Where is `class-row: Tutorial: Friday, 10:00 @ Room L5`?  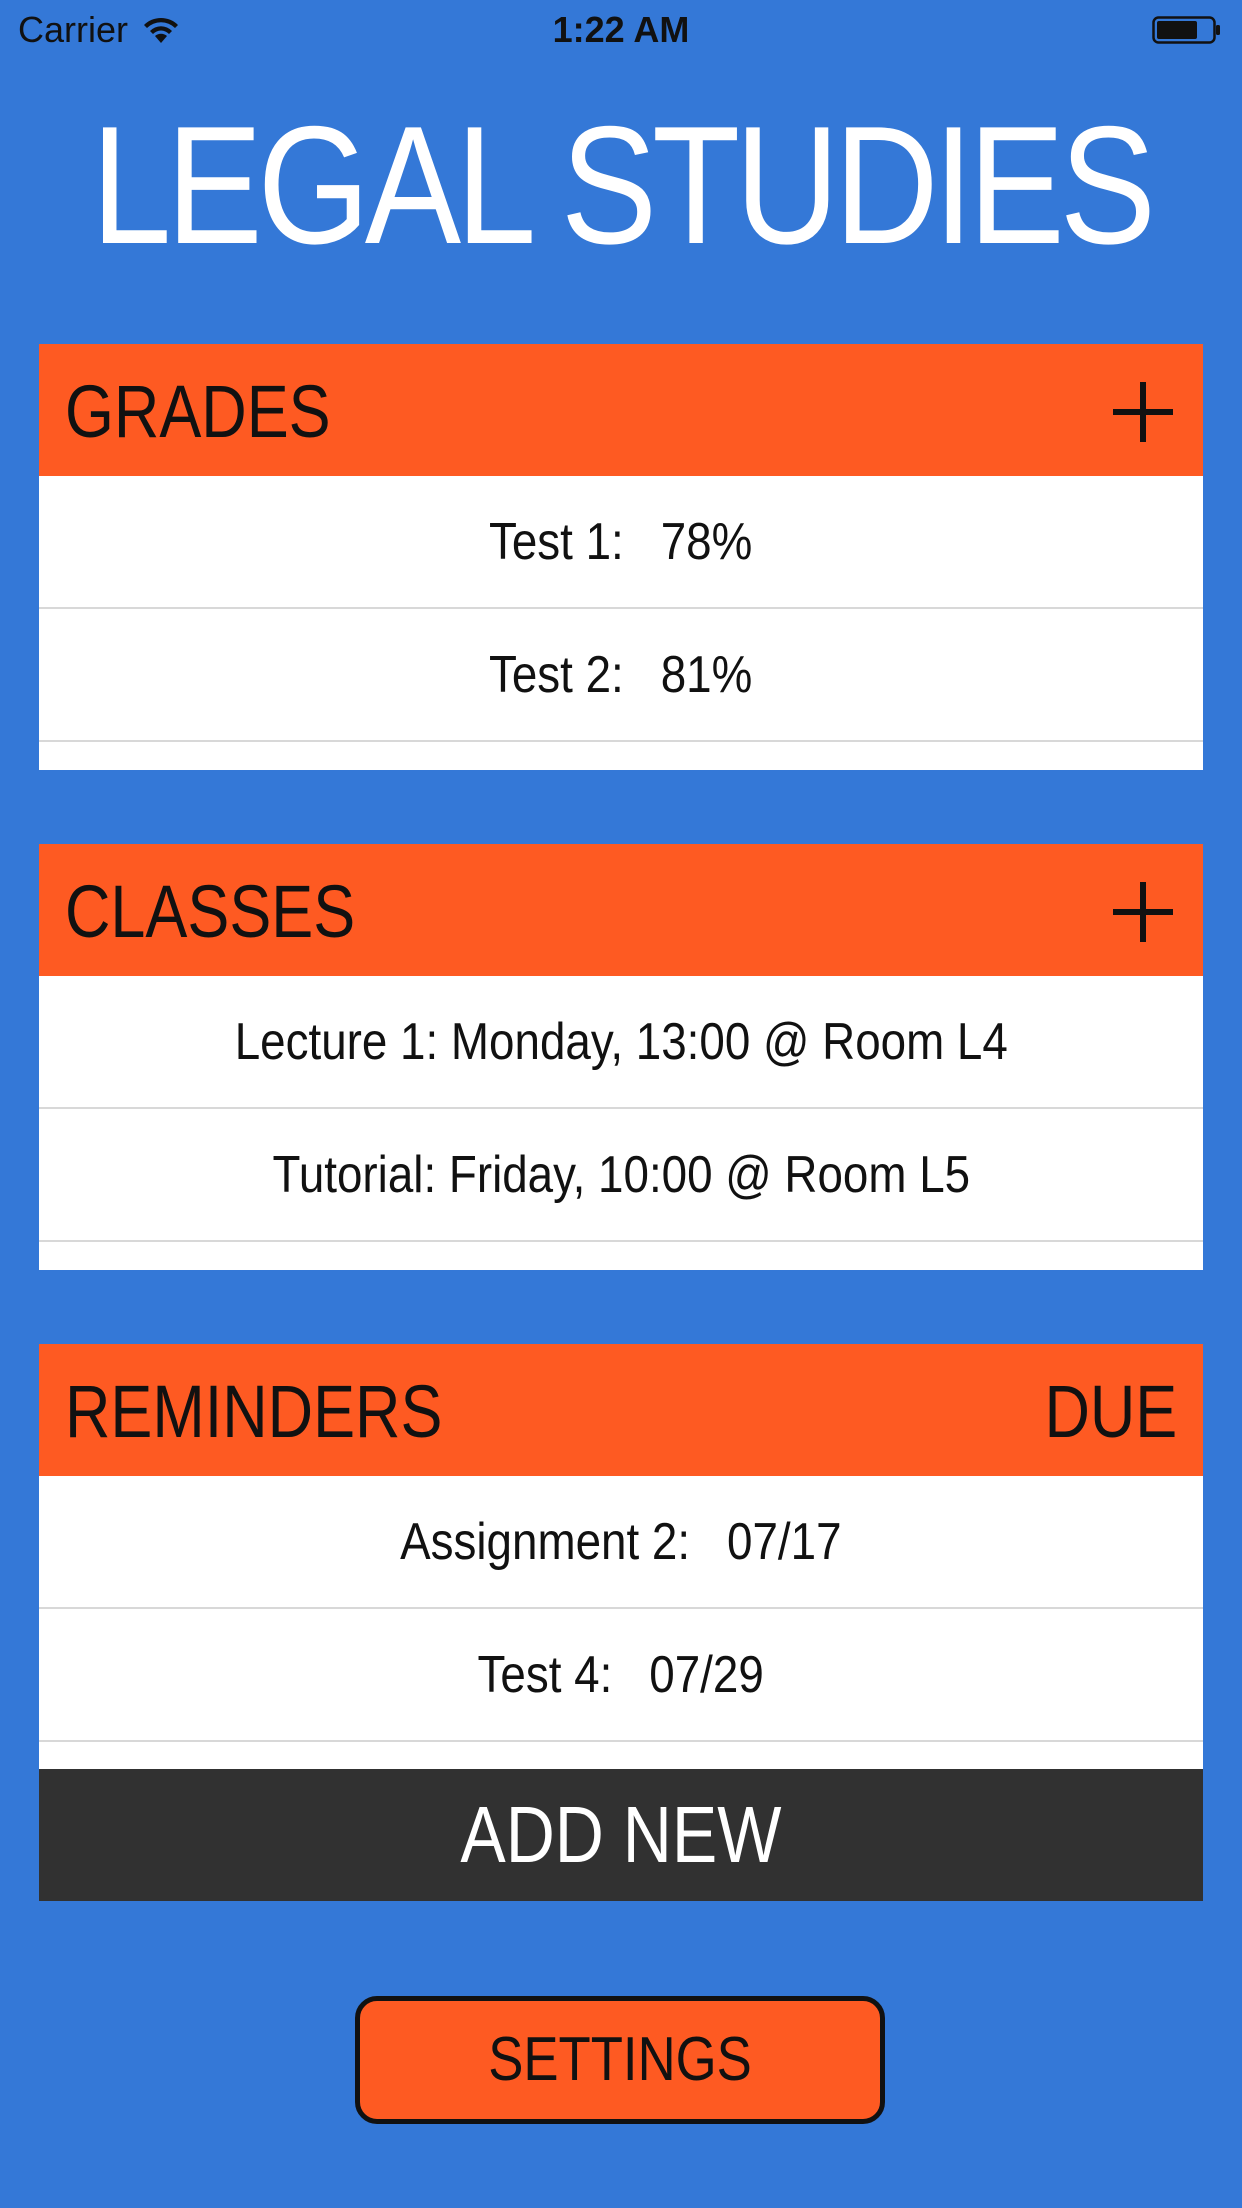
class-row: Tutorial: Friday, 10:00 @ Room L5 is located at coordinates (621, 1175).